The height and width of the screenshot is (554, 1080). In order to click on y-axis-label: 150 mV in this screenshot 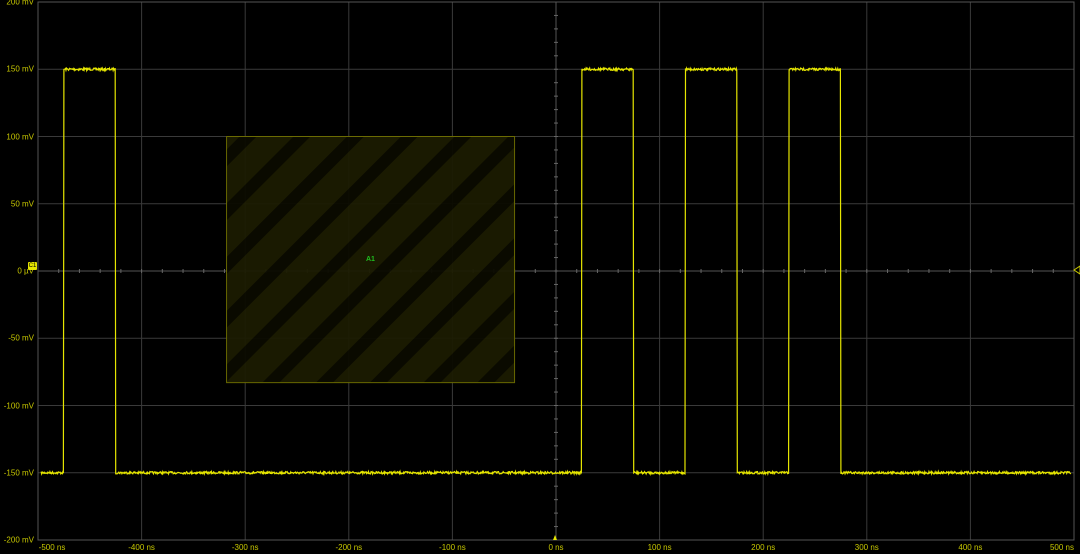, I will do `click(20, 69)`.